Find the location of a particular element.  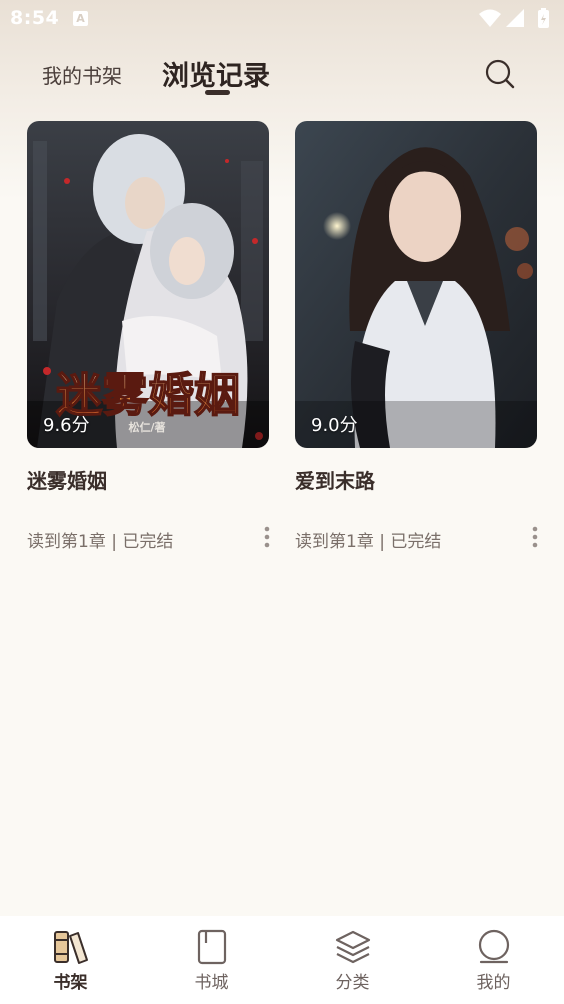

cover-image: 迷雾婚姻 松仁/著 is located at coordinates (148, 284).